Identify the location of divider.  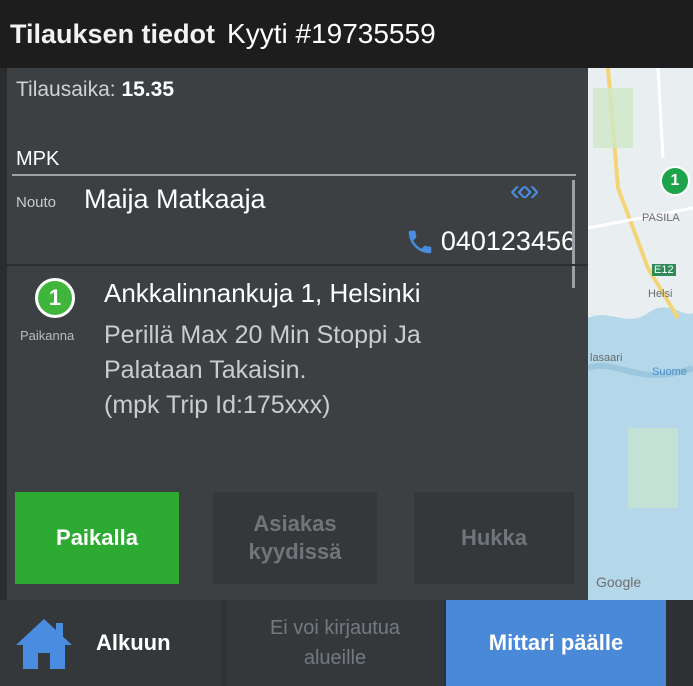
(294, 175).